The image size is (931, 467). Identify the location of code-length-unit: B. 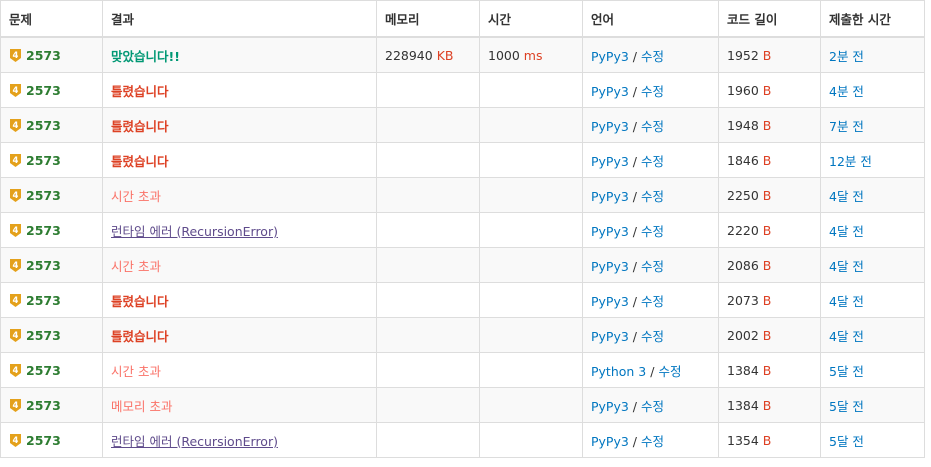
(767, 370).